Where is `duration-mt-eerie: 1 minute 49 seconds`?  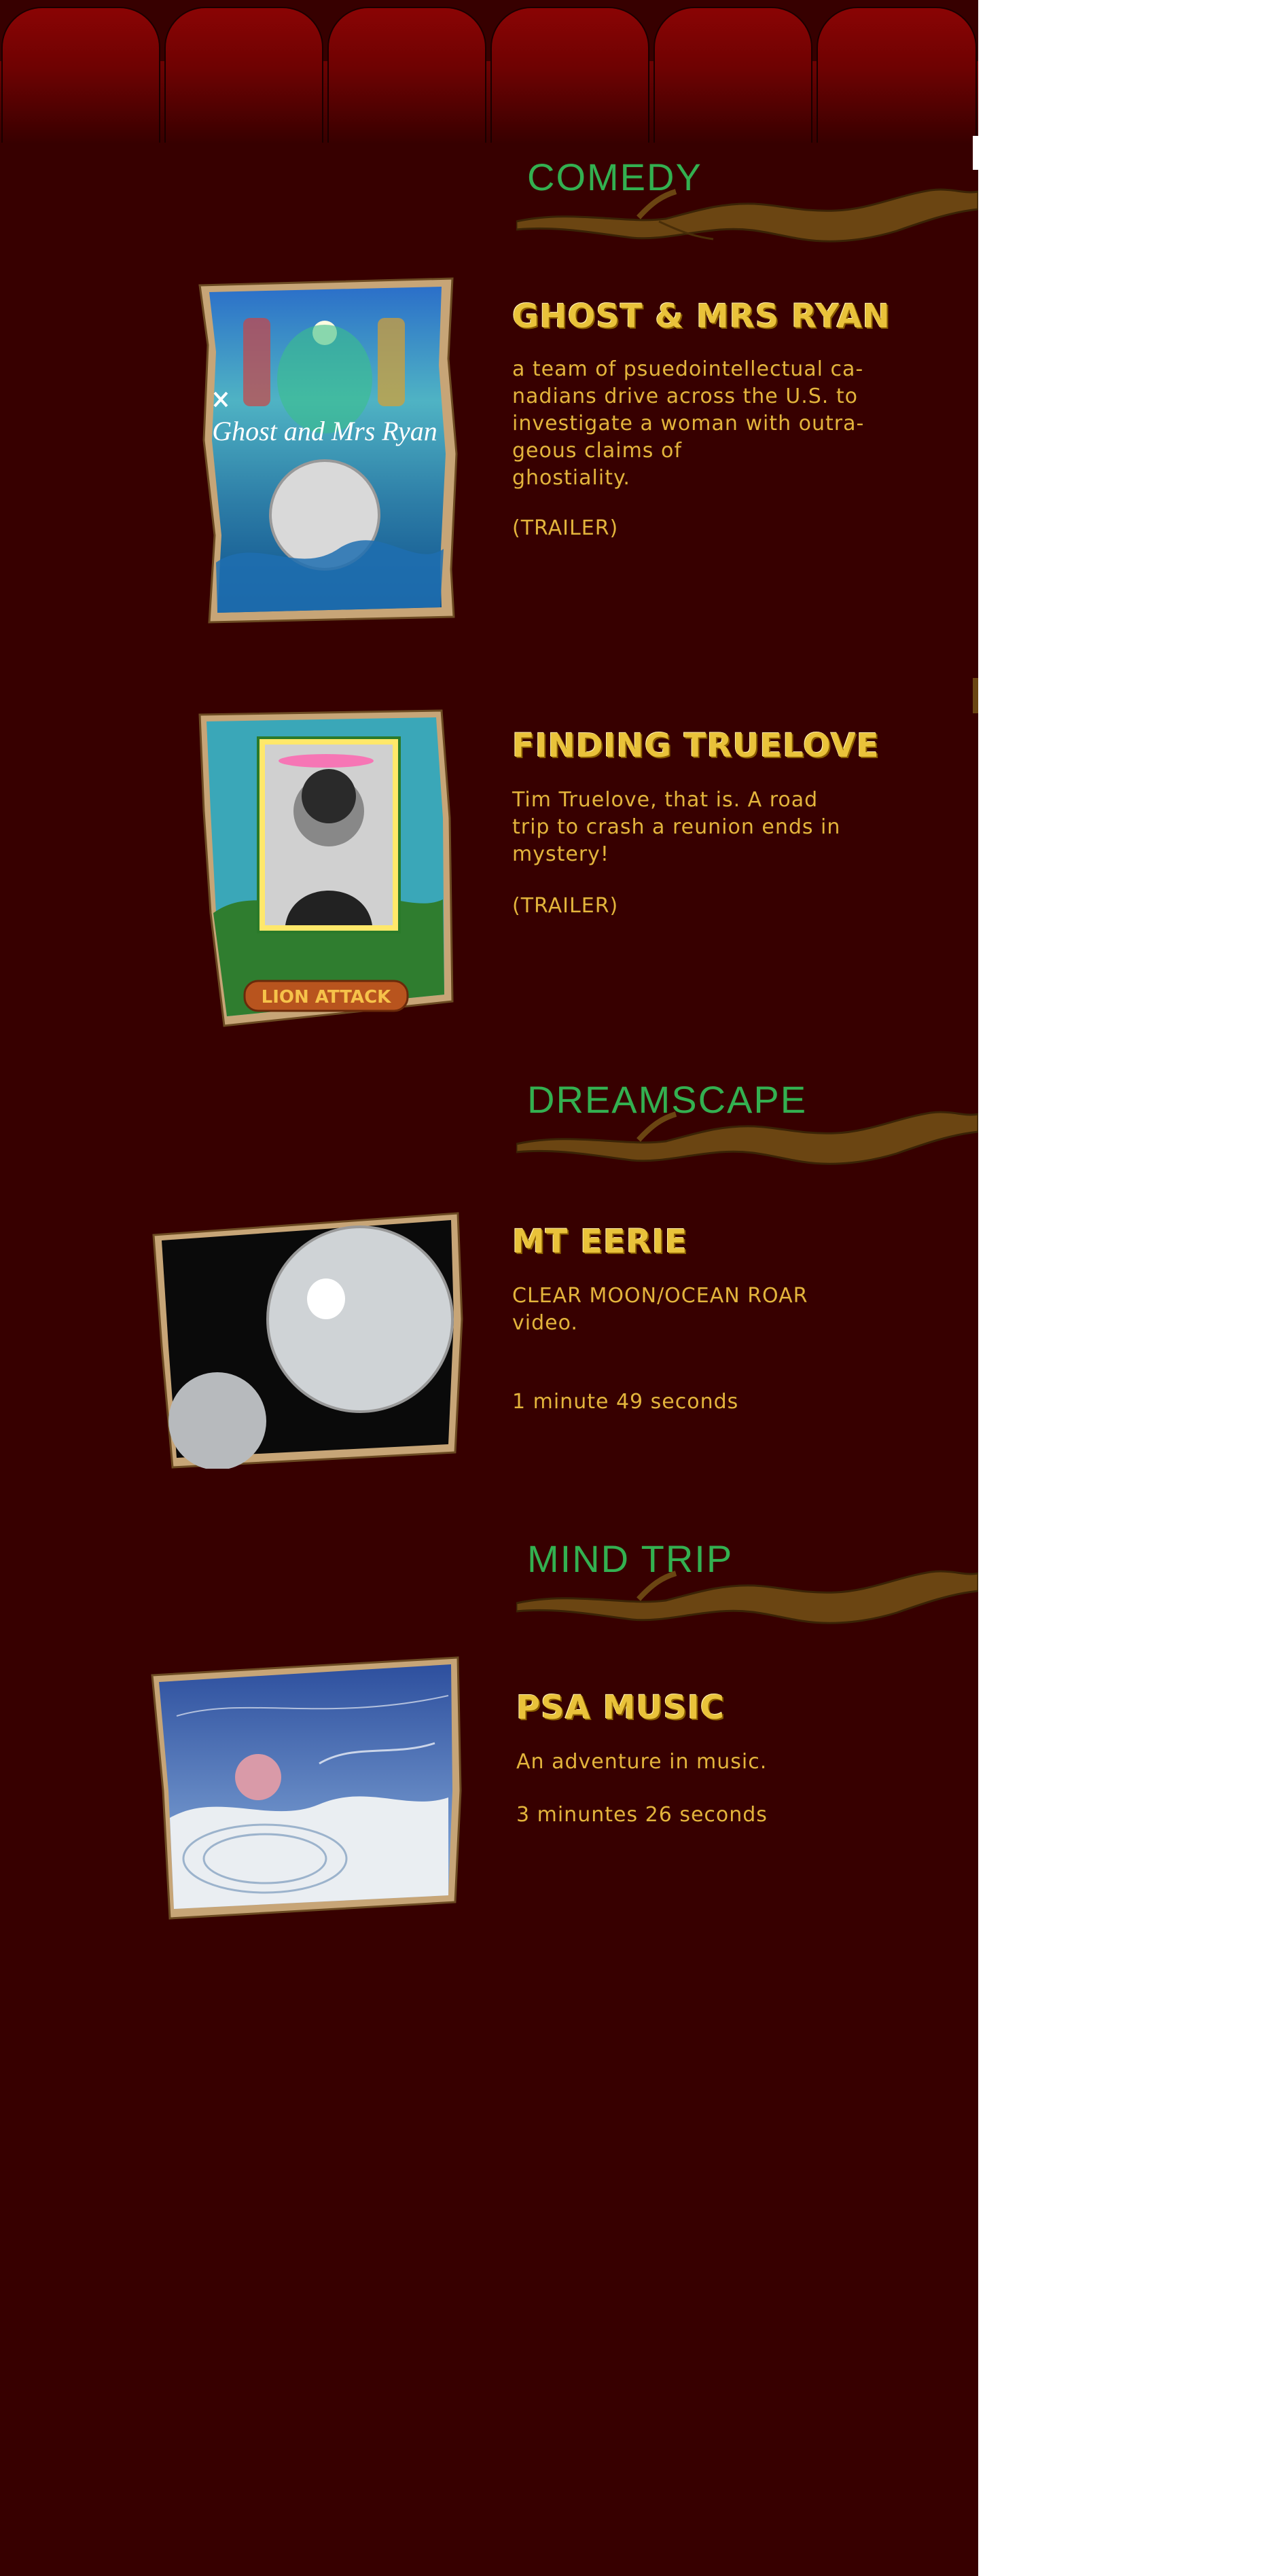 duration-mt-eerie: 1 minute 49 seconds is located at coordinates (626, 1402).